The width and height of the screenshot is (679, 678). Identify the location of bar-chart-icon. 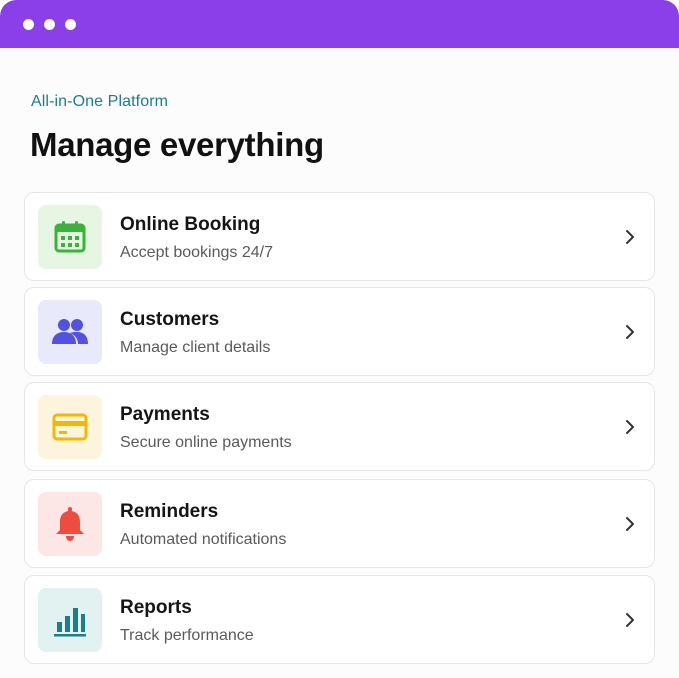
(70, 622).